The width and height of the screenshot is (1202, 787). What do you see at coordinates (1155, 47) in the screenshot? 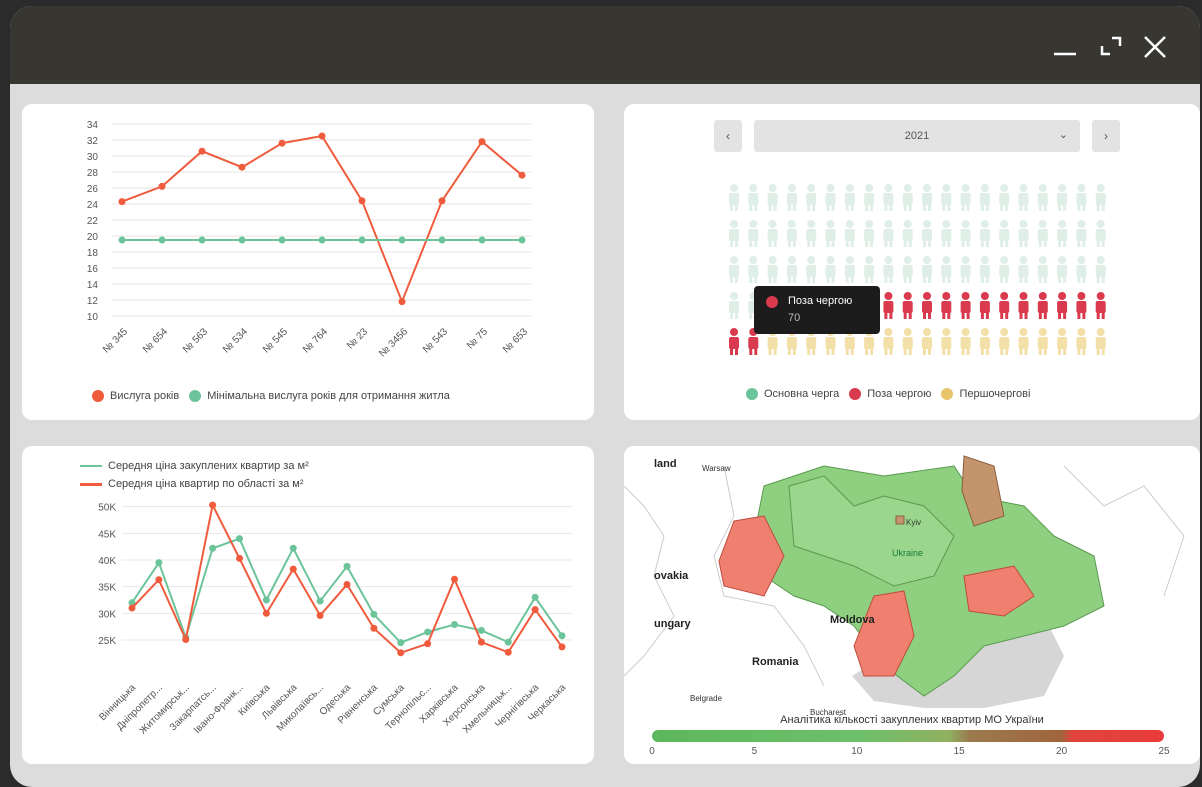
I see `close-icon` at bounding box center [1155, 47].